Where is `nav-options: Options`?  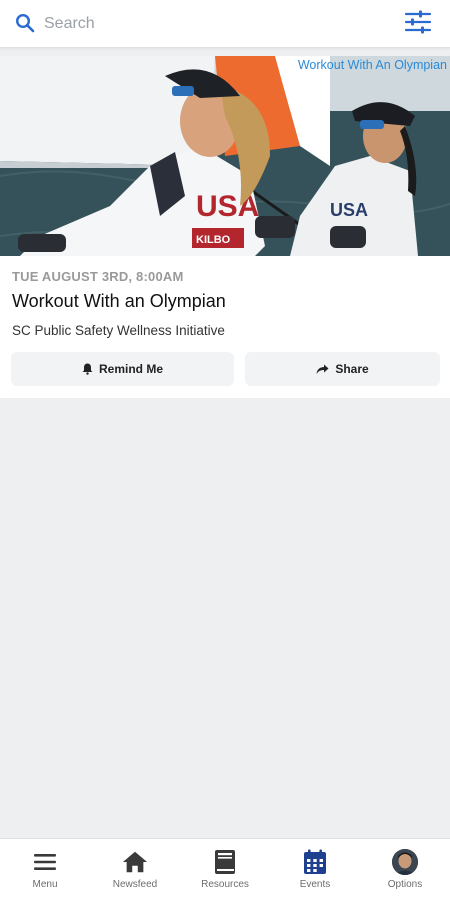
nav-options: Options is located at coordinates (405, 869).